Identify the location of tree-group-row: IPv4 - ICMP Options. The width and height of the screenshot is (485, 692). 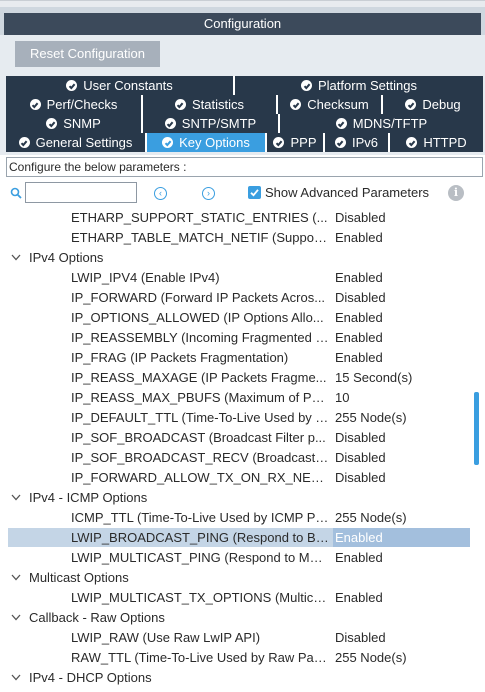
(236, 498).